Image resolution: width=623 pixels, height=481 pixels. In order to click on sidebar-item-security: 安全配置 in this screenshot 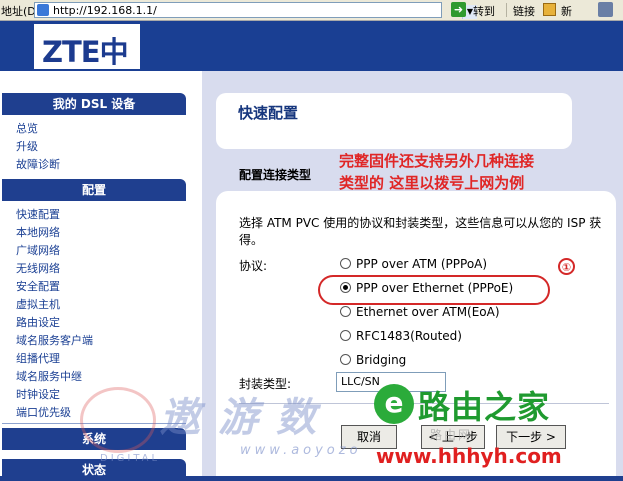, I will do `click(38, 287)`.